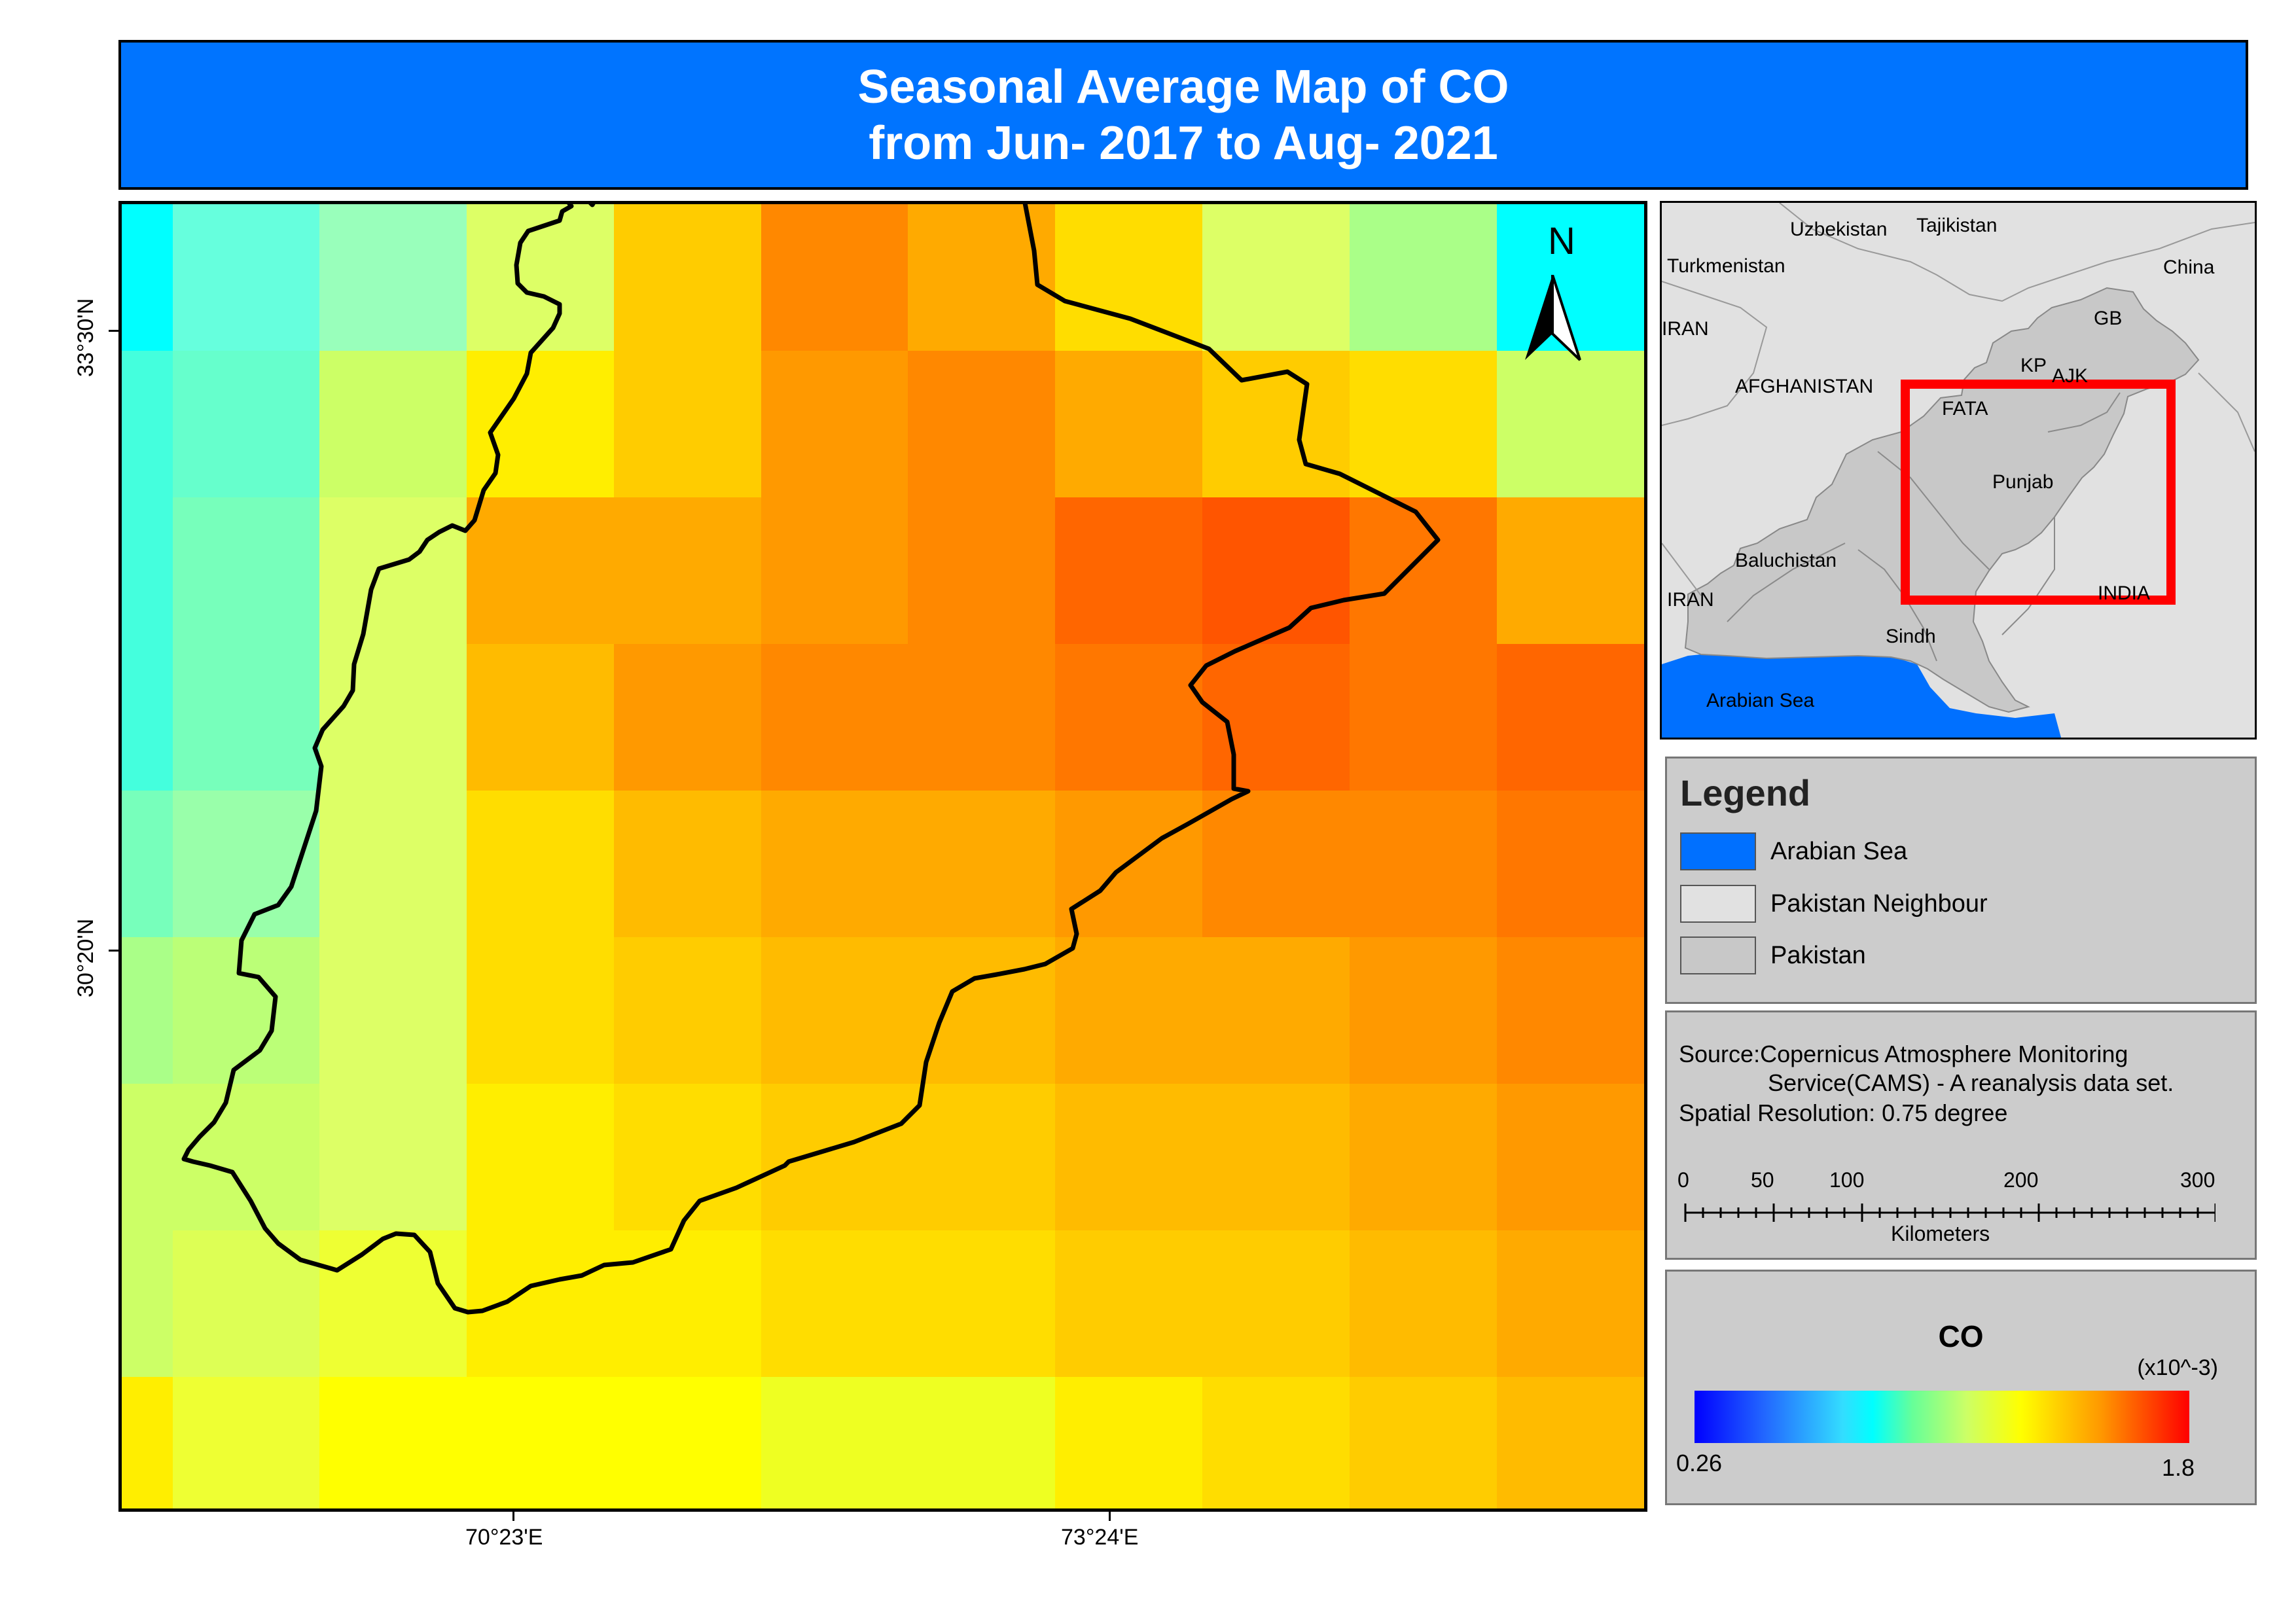  Describe the element at coordinates (1847, 1180) in the screenshot. I see `scale-tick-label: 100` at that location.